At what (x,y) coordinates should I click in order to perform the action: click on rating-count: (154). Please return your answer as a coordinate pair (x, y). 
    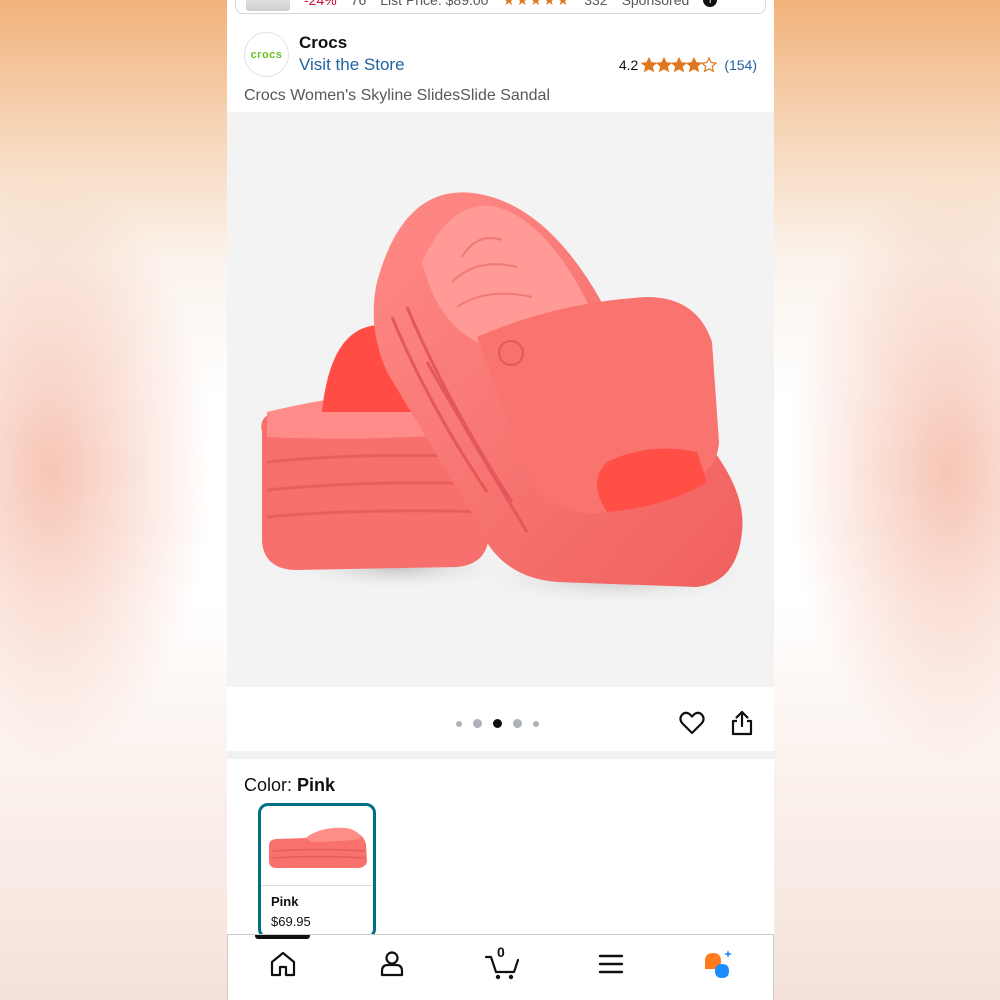
    Looking at the image, I should click on (740, 65).